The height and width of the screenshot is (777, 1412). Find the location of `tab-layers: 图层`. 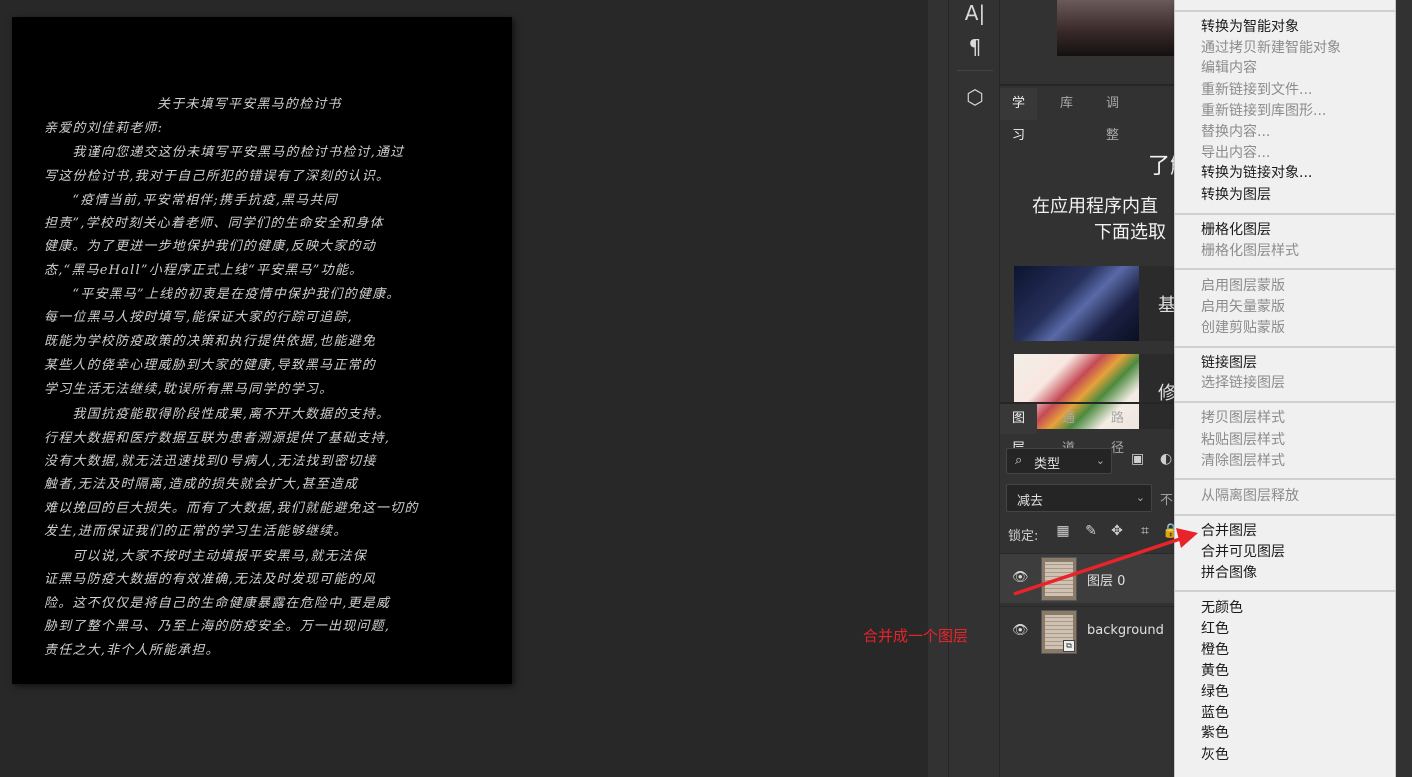

tab-layers: 图层 is located at coordinates (1019, 430).